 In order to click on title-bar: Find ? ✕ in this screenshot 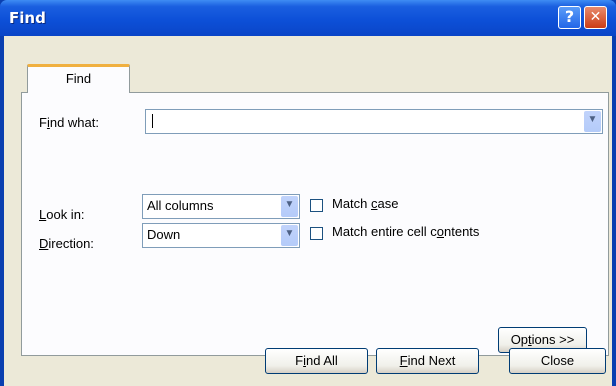, I will do `click(308, 18)`.